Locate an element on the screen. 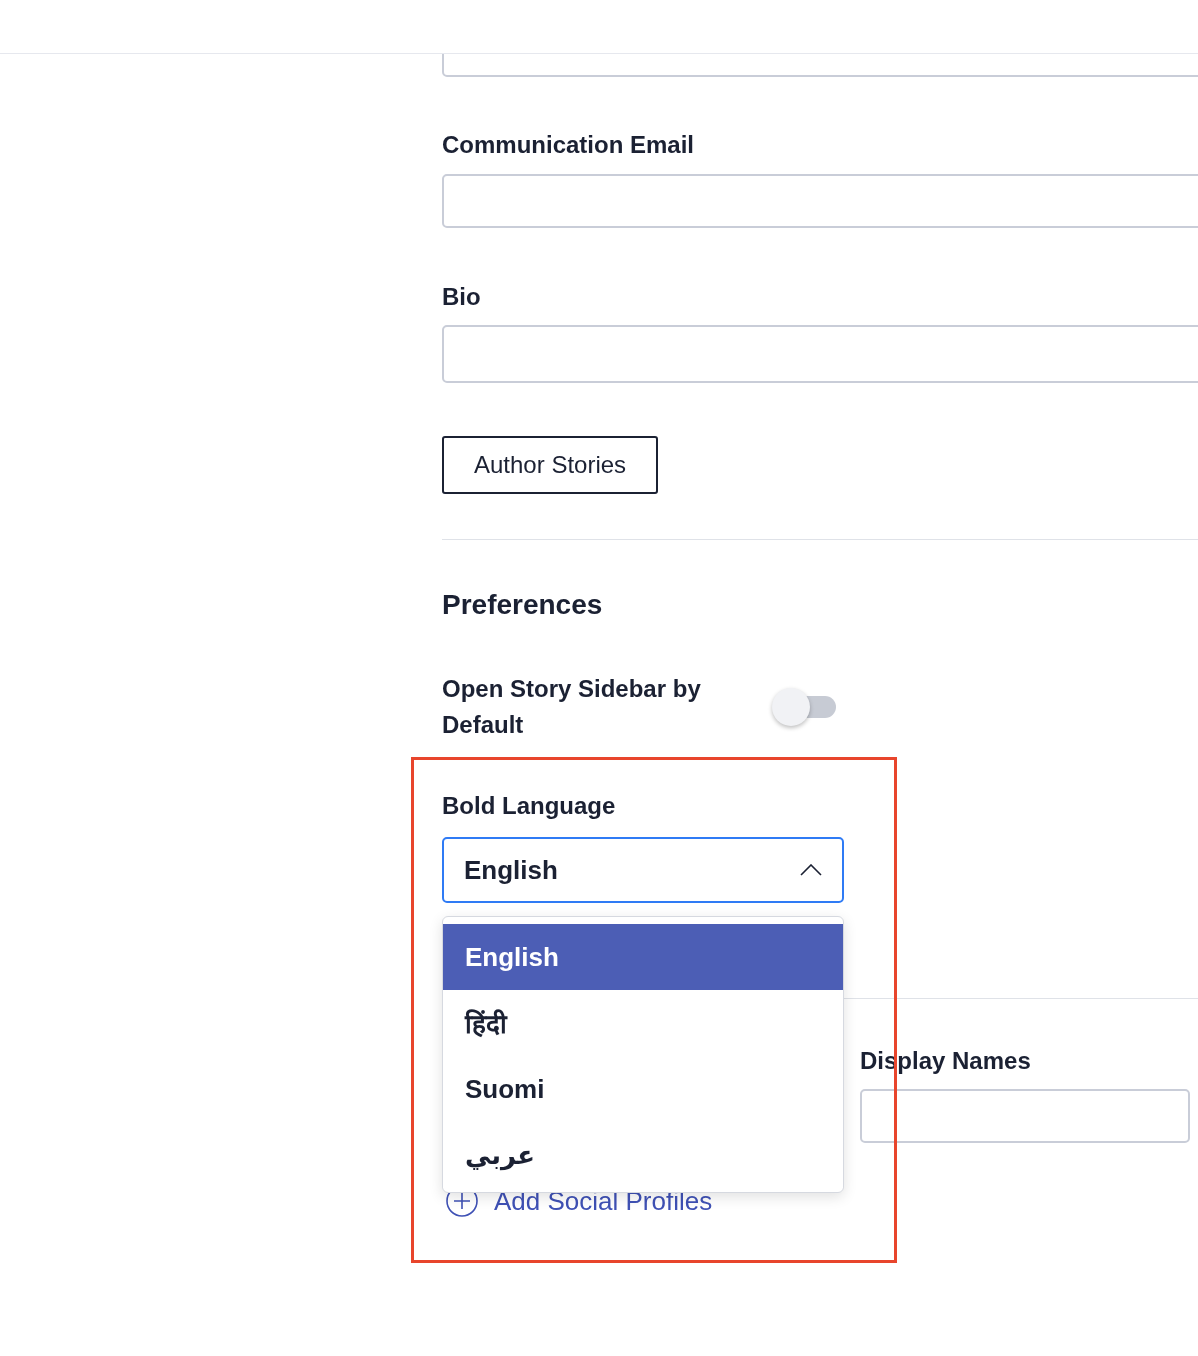 This screenshot has width=1198, height=1356. author-stories-button: Author Stories is located at coordinates (550, 465).